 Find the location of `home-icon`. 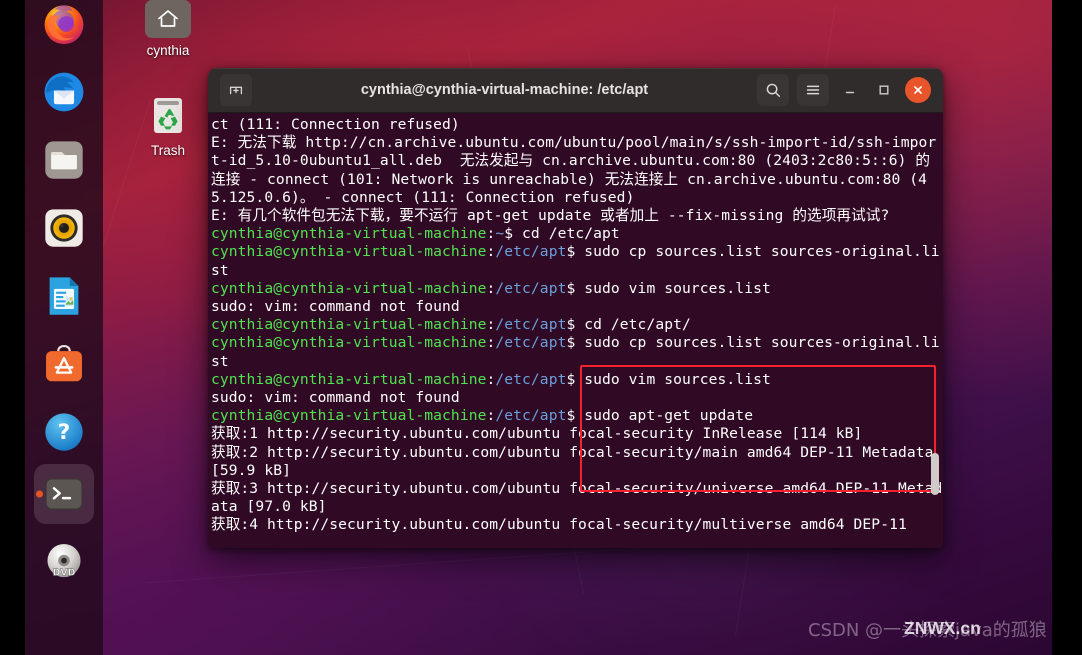

home-icon is located at coordinates (168, 18).